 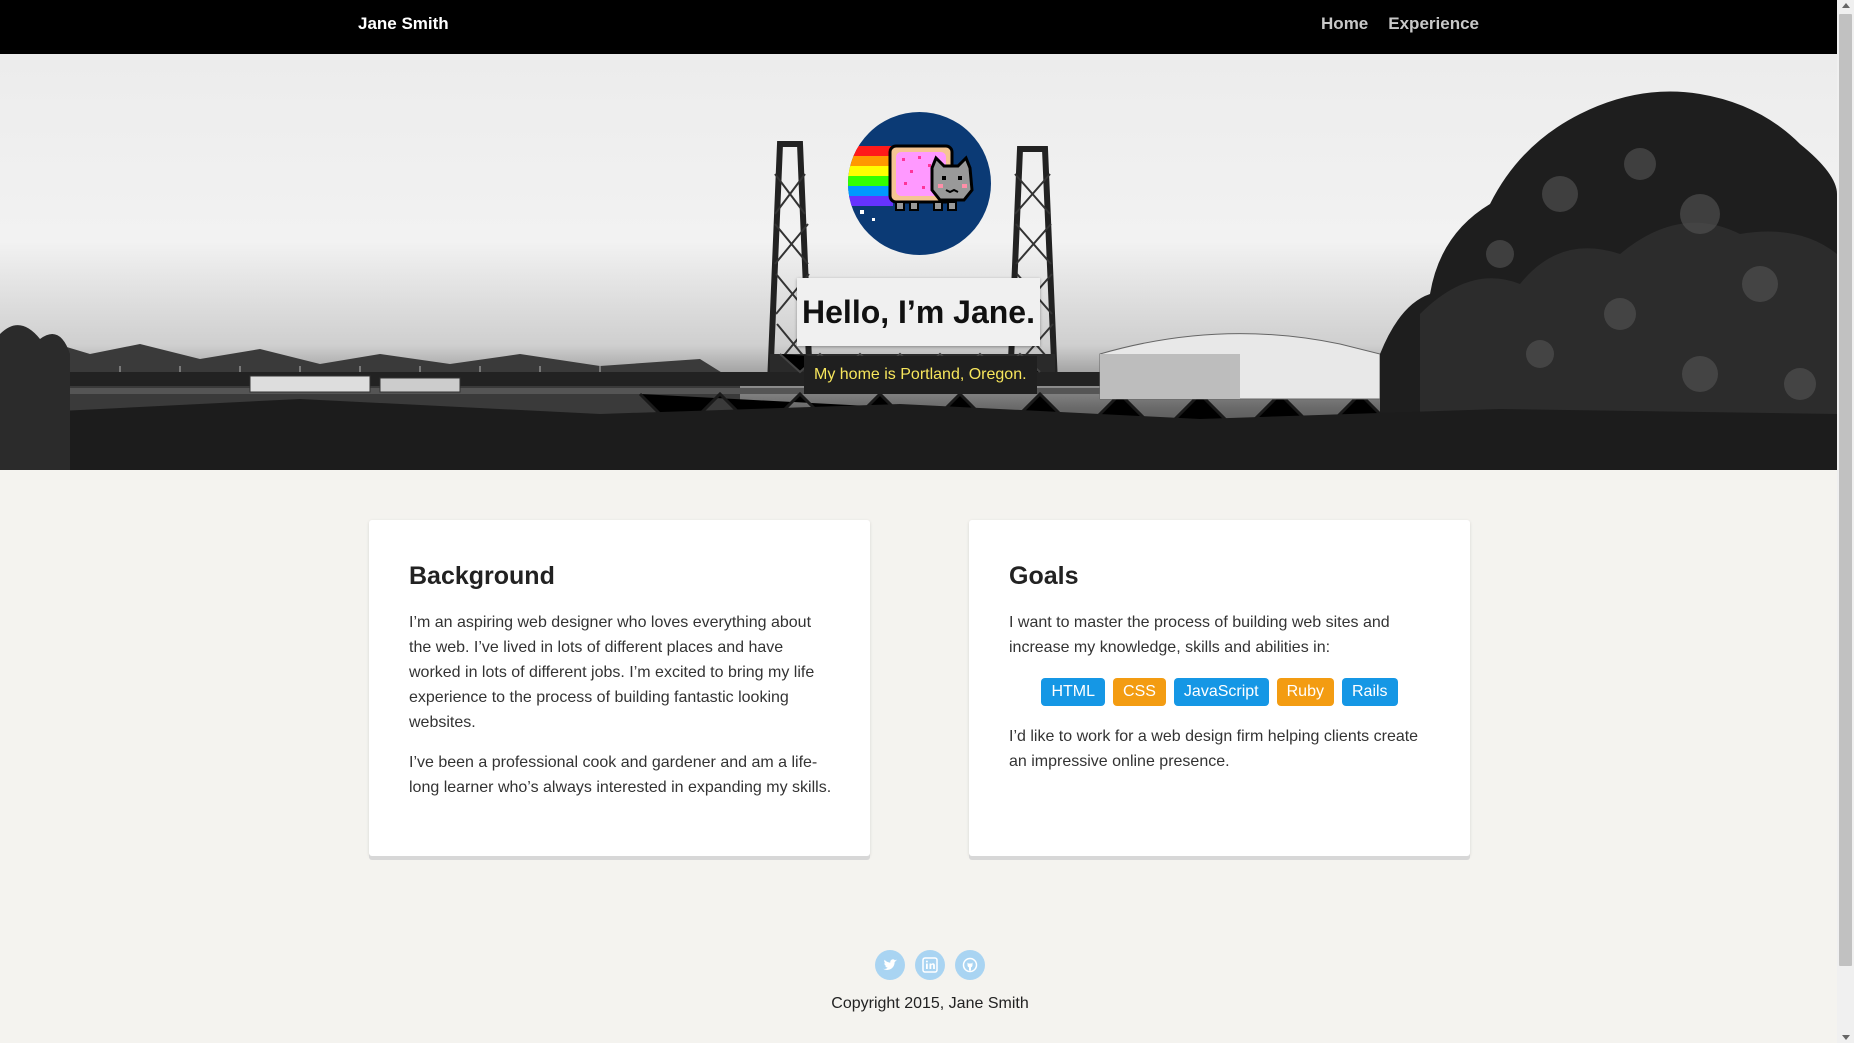 I want to click on nav-home-link: Home, so click(x=1344, y=24).